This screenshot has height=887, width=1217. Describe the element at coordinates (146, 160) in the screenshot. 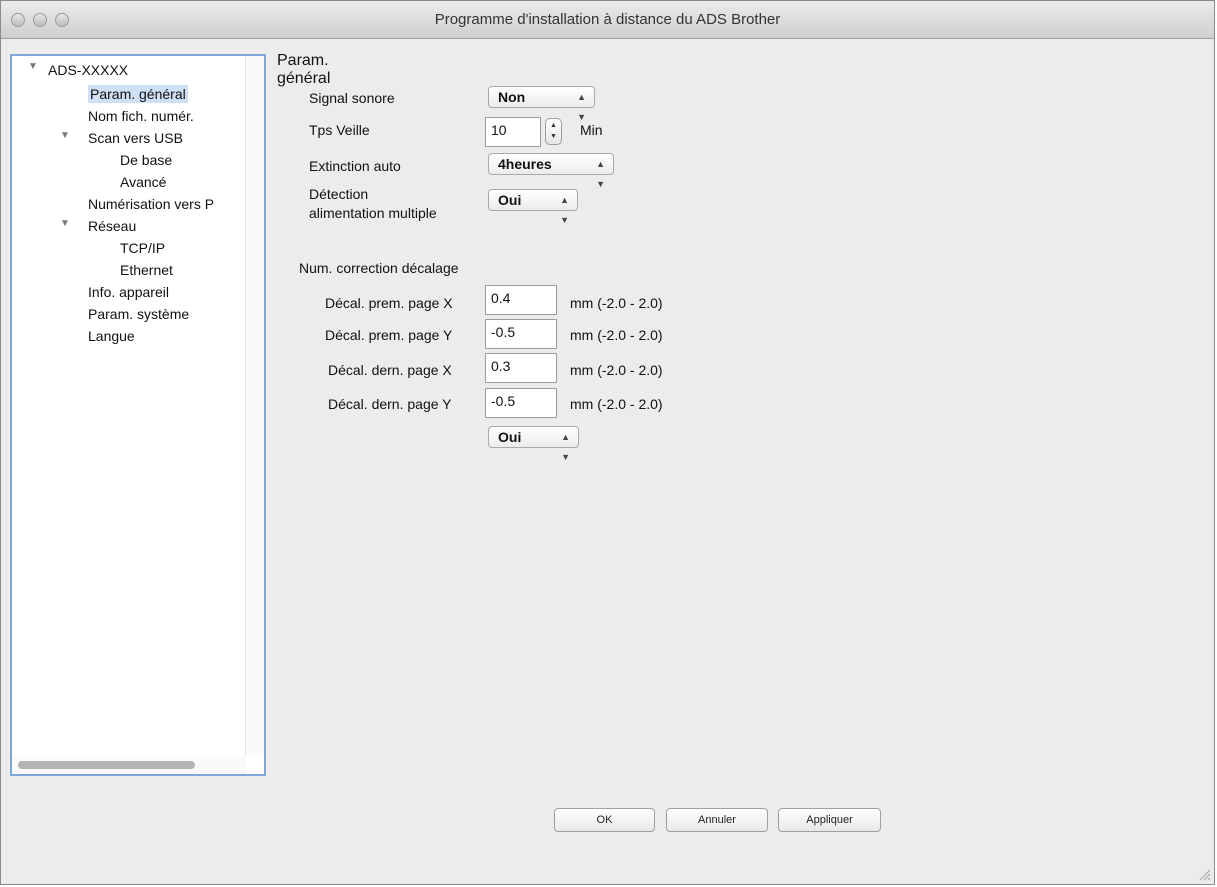

I see `tree-item-de-base: De base` at that location.